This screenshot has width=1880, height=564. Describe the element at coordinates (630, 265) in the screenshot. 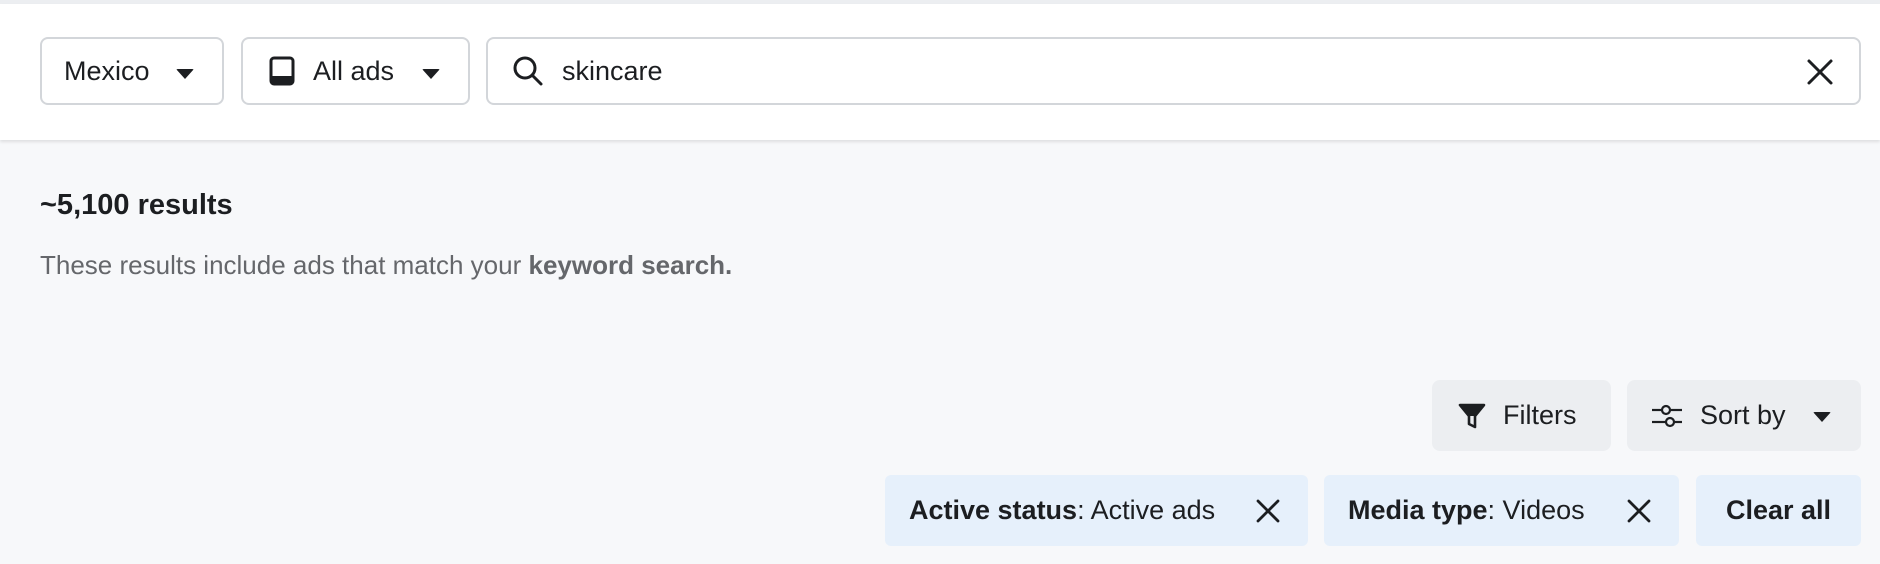

I see `results-description-emphasis: keyword search.` at that location.